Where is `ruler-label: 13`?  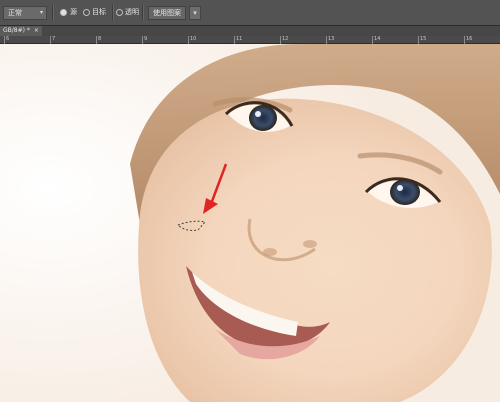 ruler-label: 13 is located at coordinates (331, 39).